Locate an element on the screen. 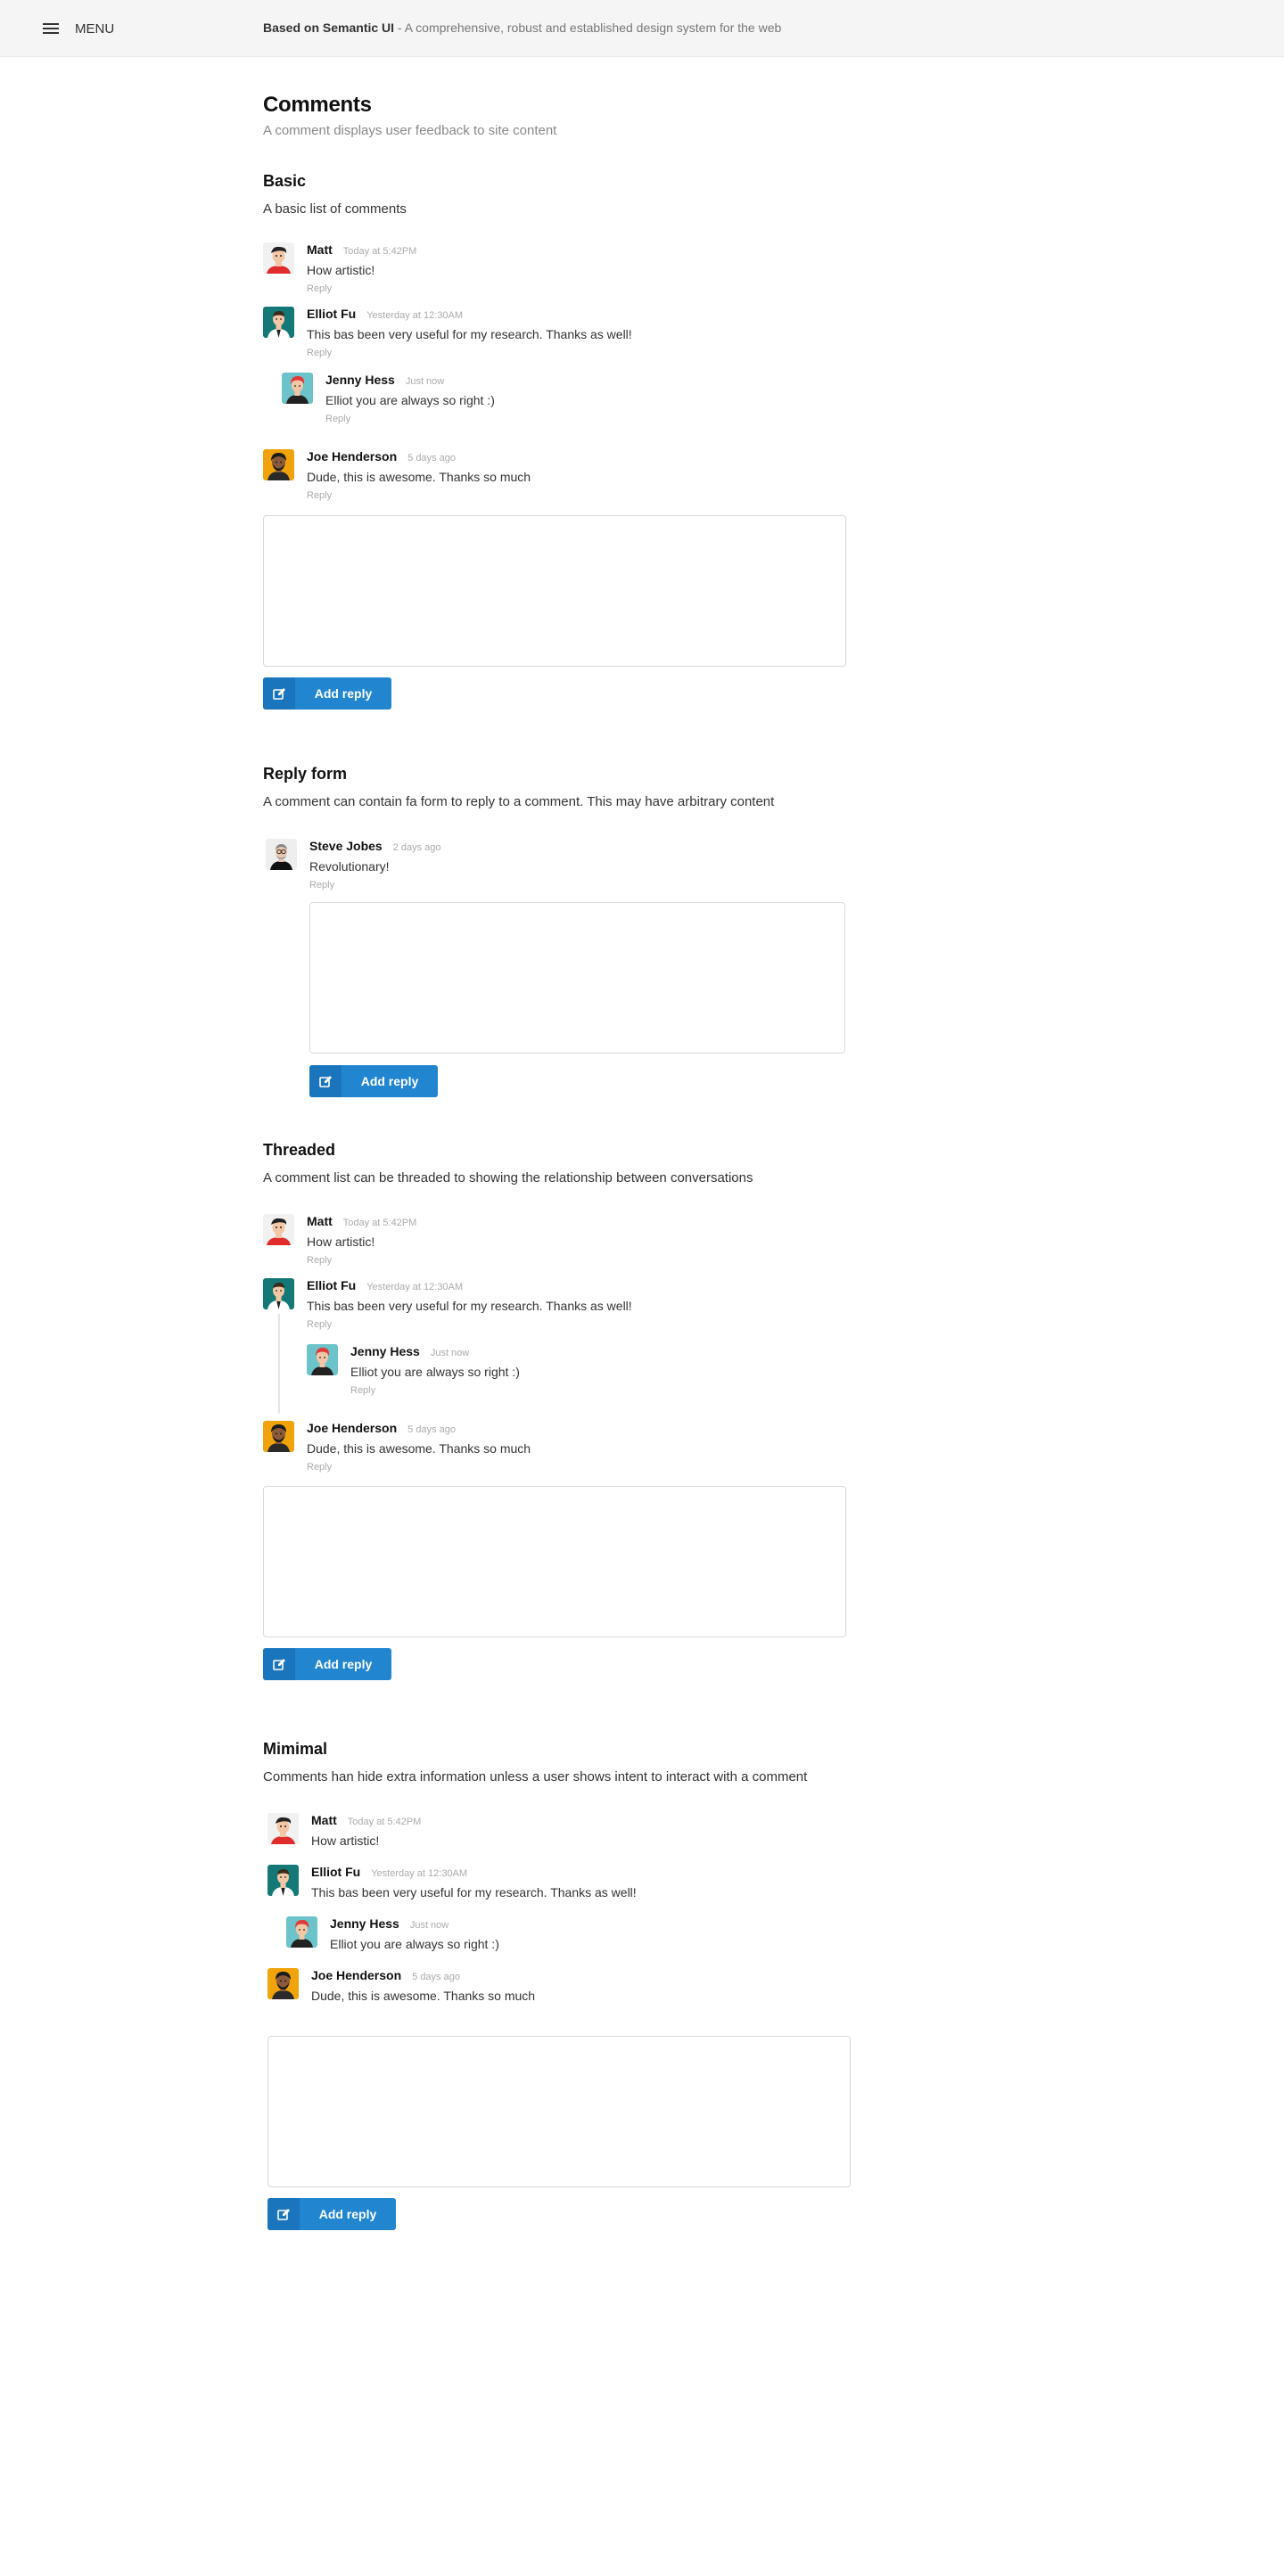 Image resolution: width=1284 pixels, height=2576 pixels. page-title: Comments is located at coordinates (317, 105).